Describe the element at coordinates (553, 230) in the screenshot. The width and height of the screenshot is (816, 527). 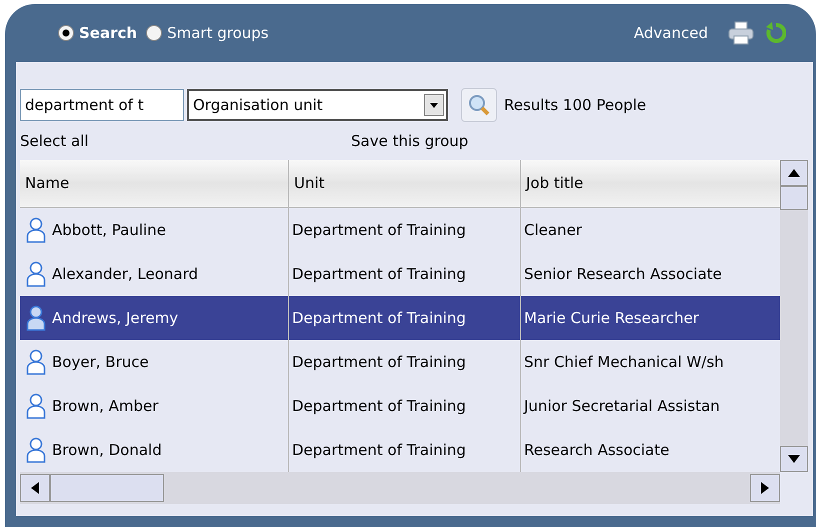
I see `table-cell-text: Cleaner` at that location.